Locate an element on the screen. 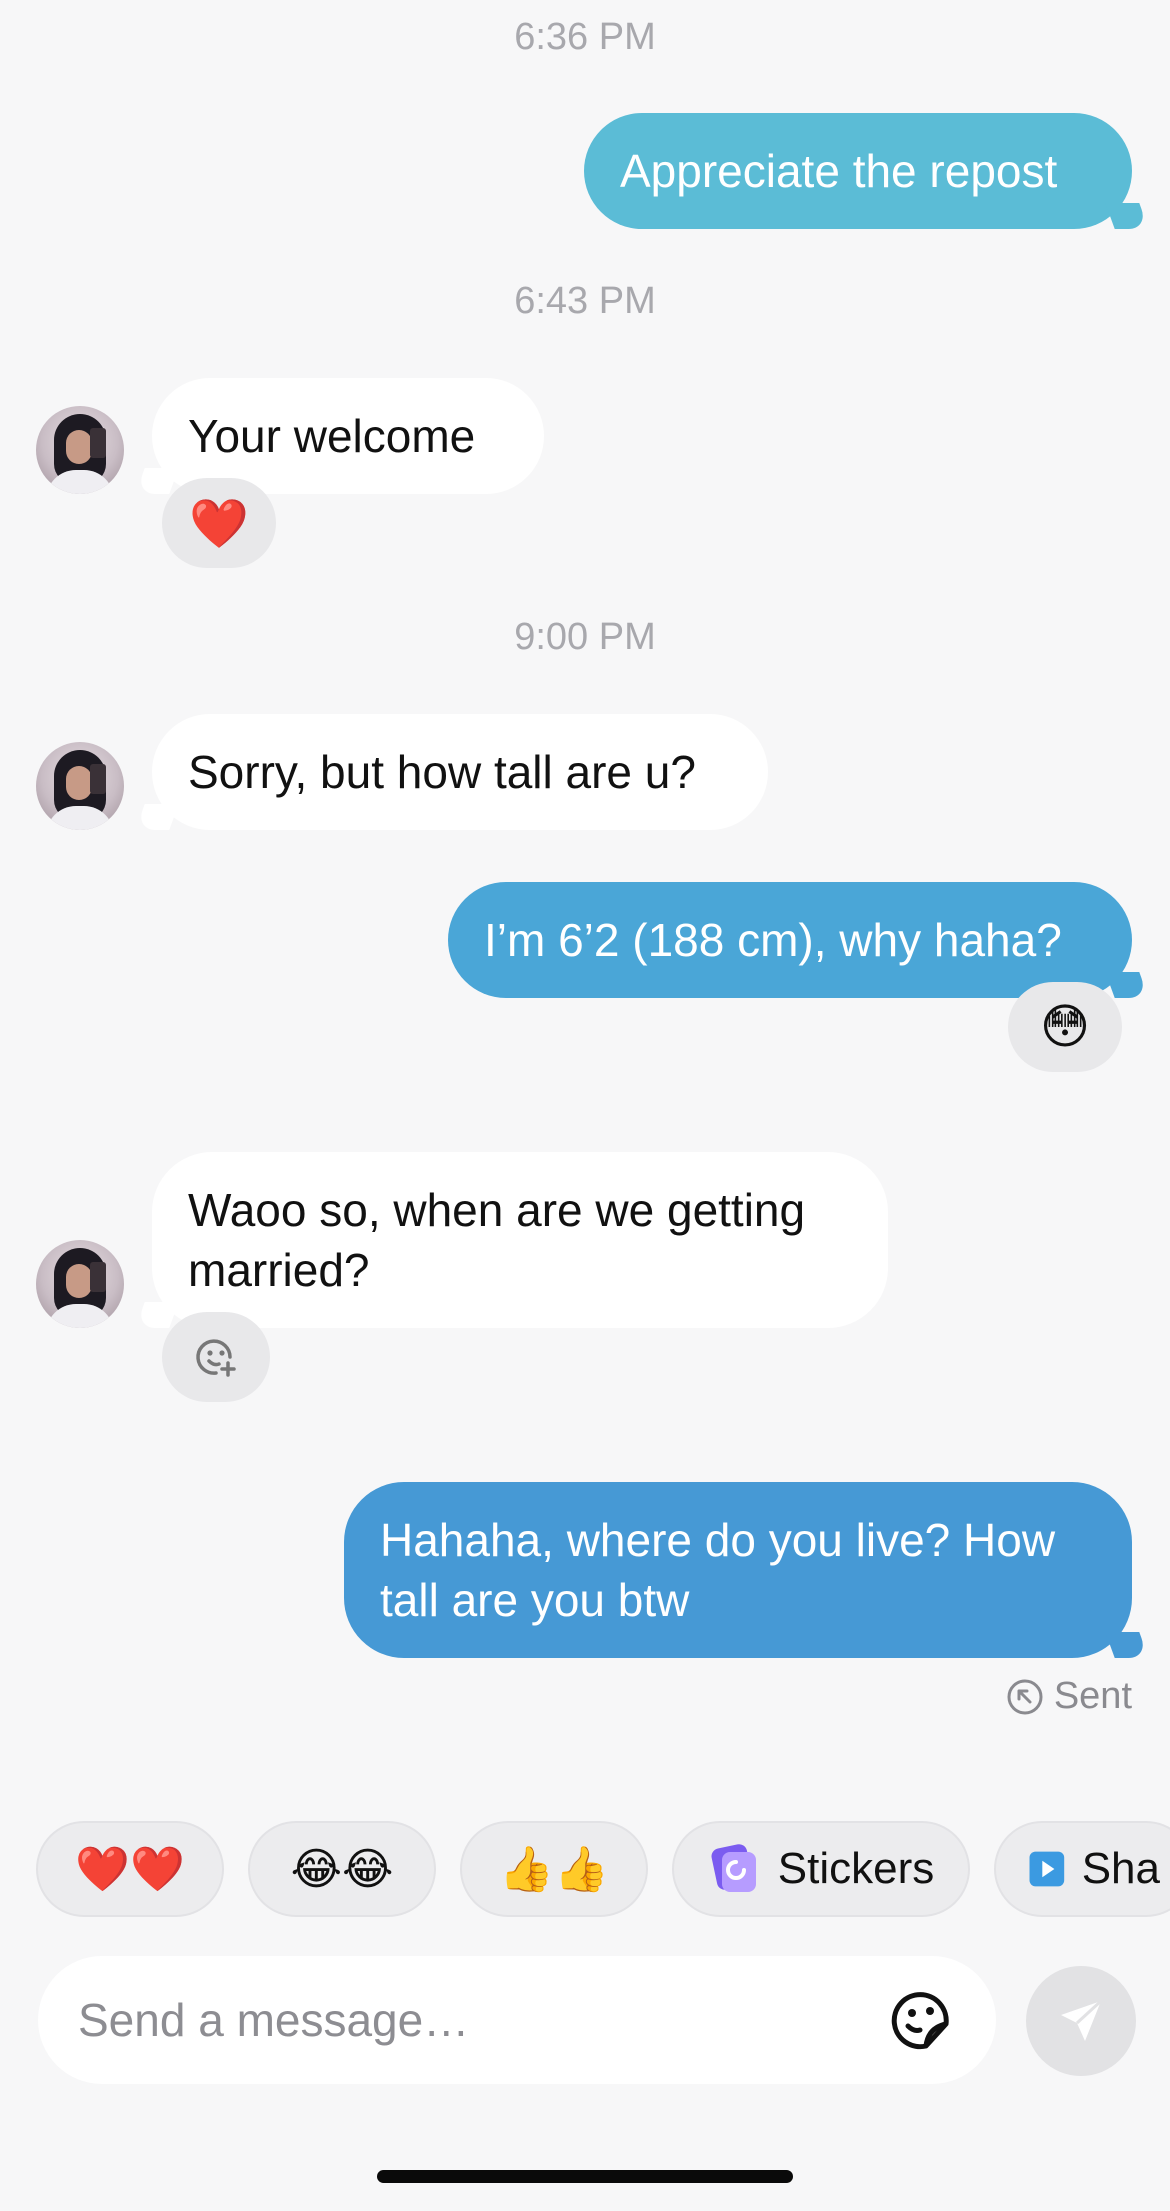 The width and height of the screenshot is (1170, 2211). message-text-line: Hahaha, where do you live? How is located at coordinates (718, 1540).